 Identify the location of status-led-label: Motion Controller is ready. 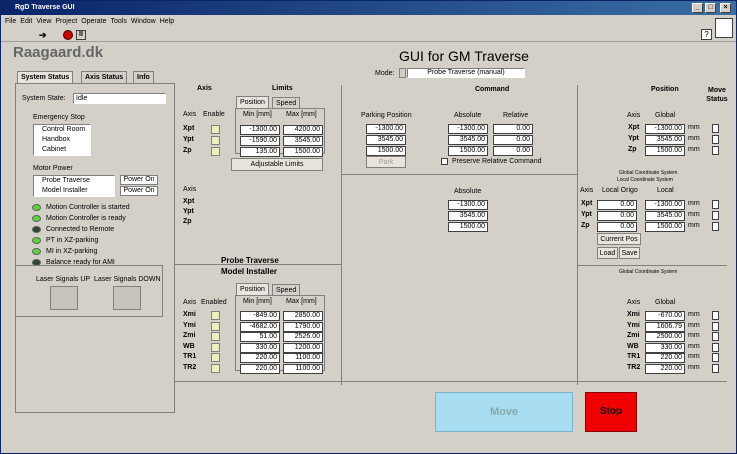
(86, 218).